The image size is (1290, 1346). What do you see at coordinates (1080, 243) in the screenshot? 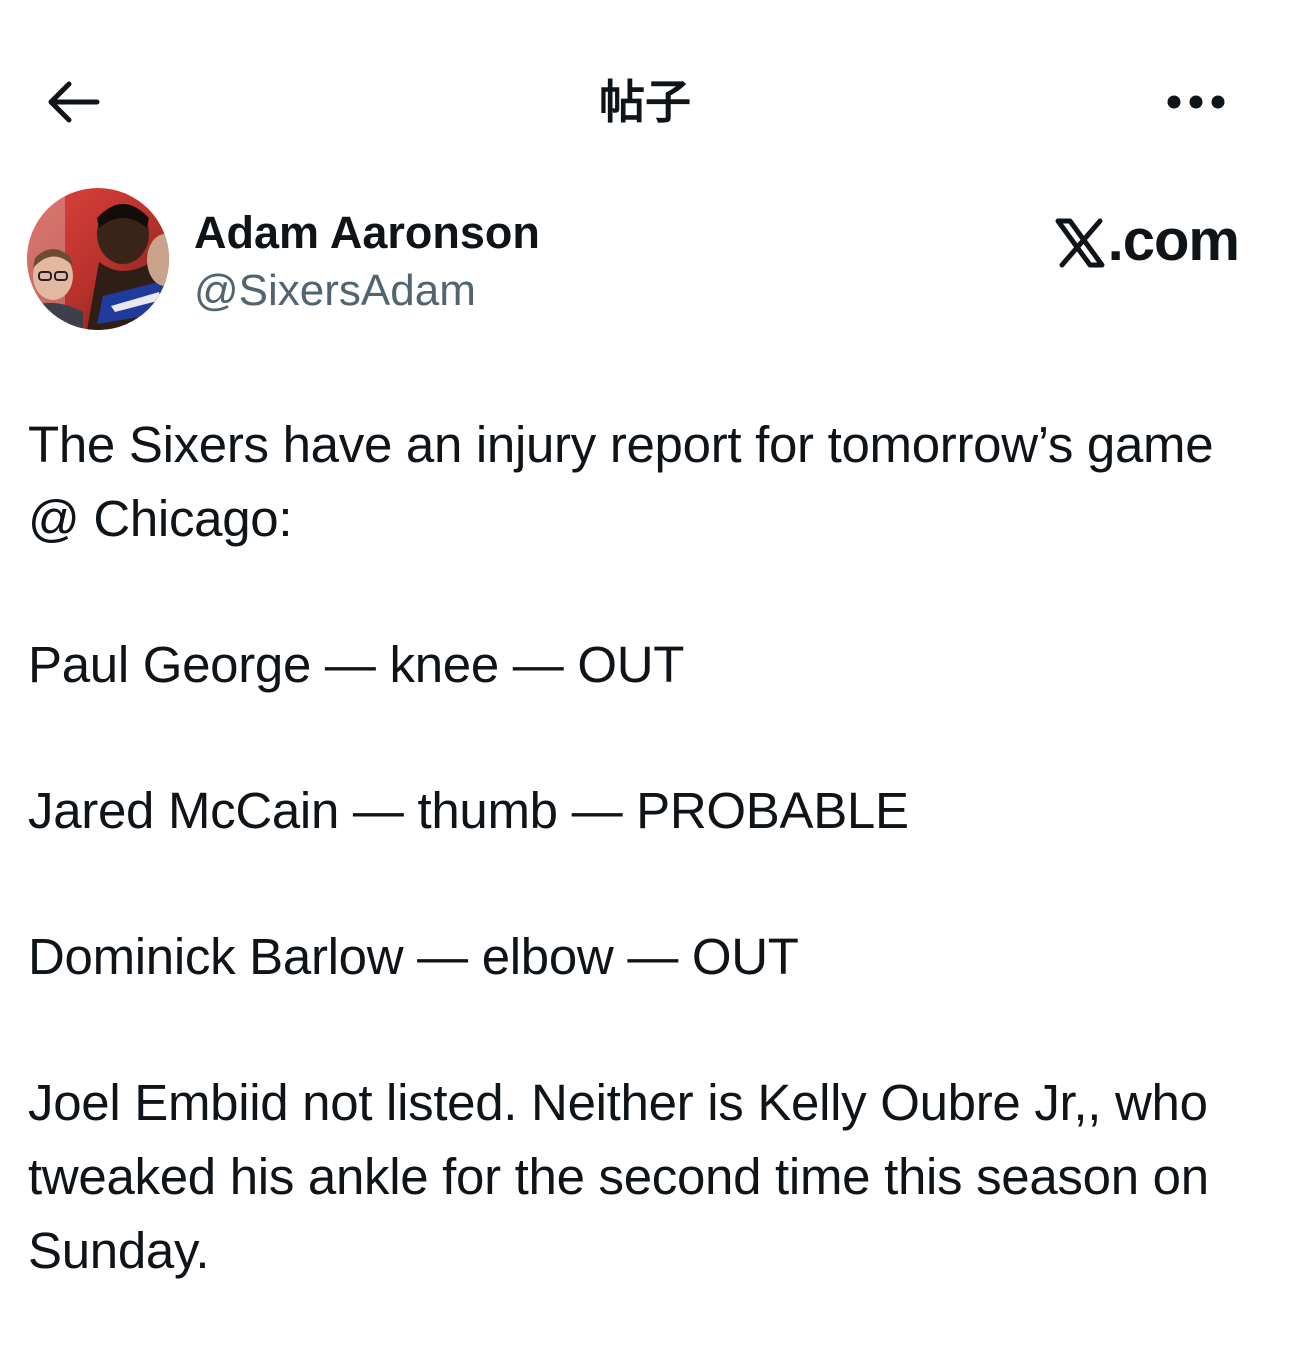
I see `x-logo-icon` at bounding box center [1080, 243].